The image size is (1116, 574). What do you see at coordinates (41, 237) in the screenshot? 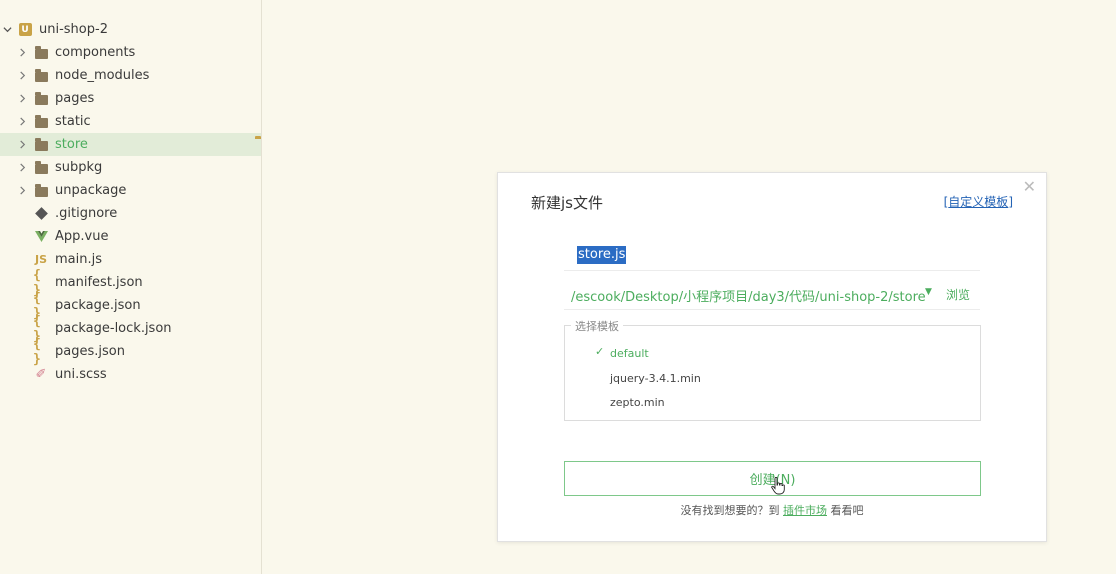
I see `vue-icon` at bounding box center [41, 237].